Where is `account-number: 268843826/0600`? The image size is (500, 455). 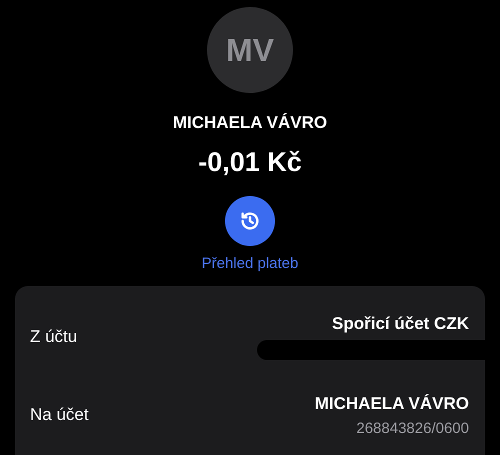 account-number: 268843826/0600 is located at coordinates (412, 428).